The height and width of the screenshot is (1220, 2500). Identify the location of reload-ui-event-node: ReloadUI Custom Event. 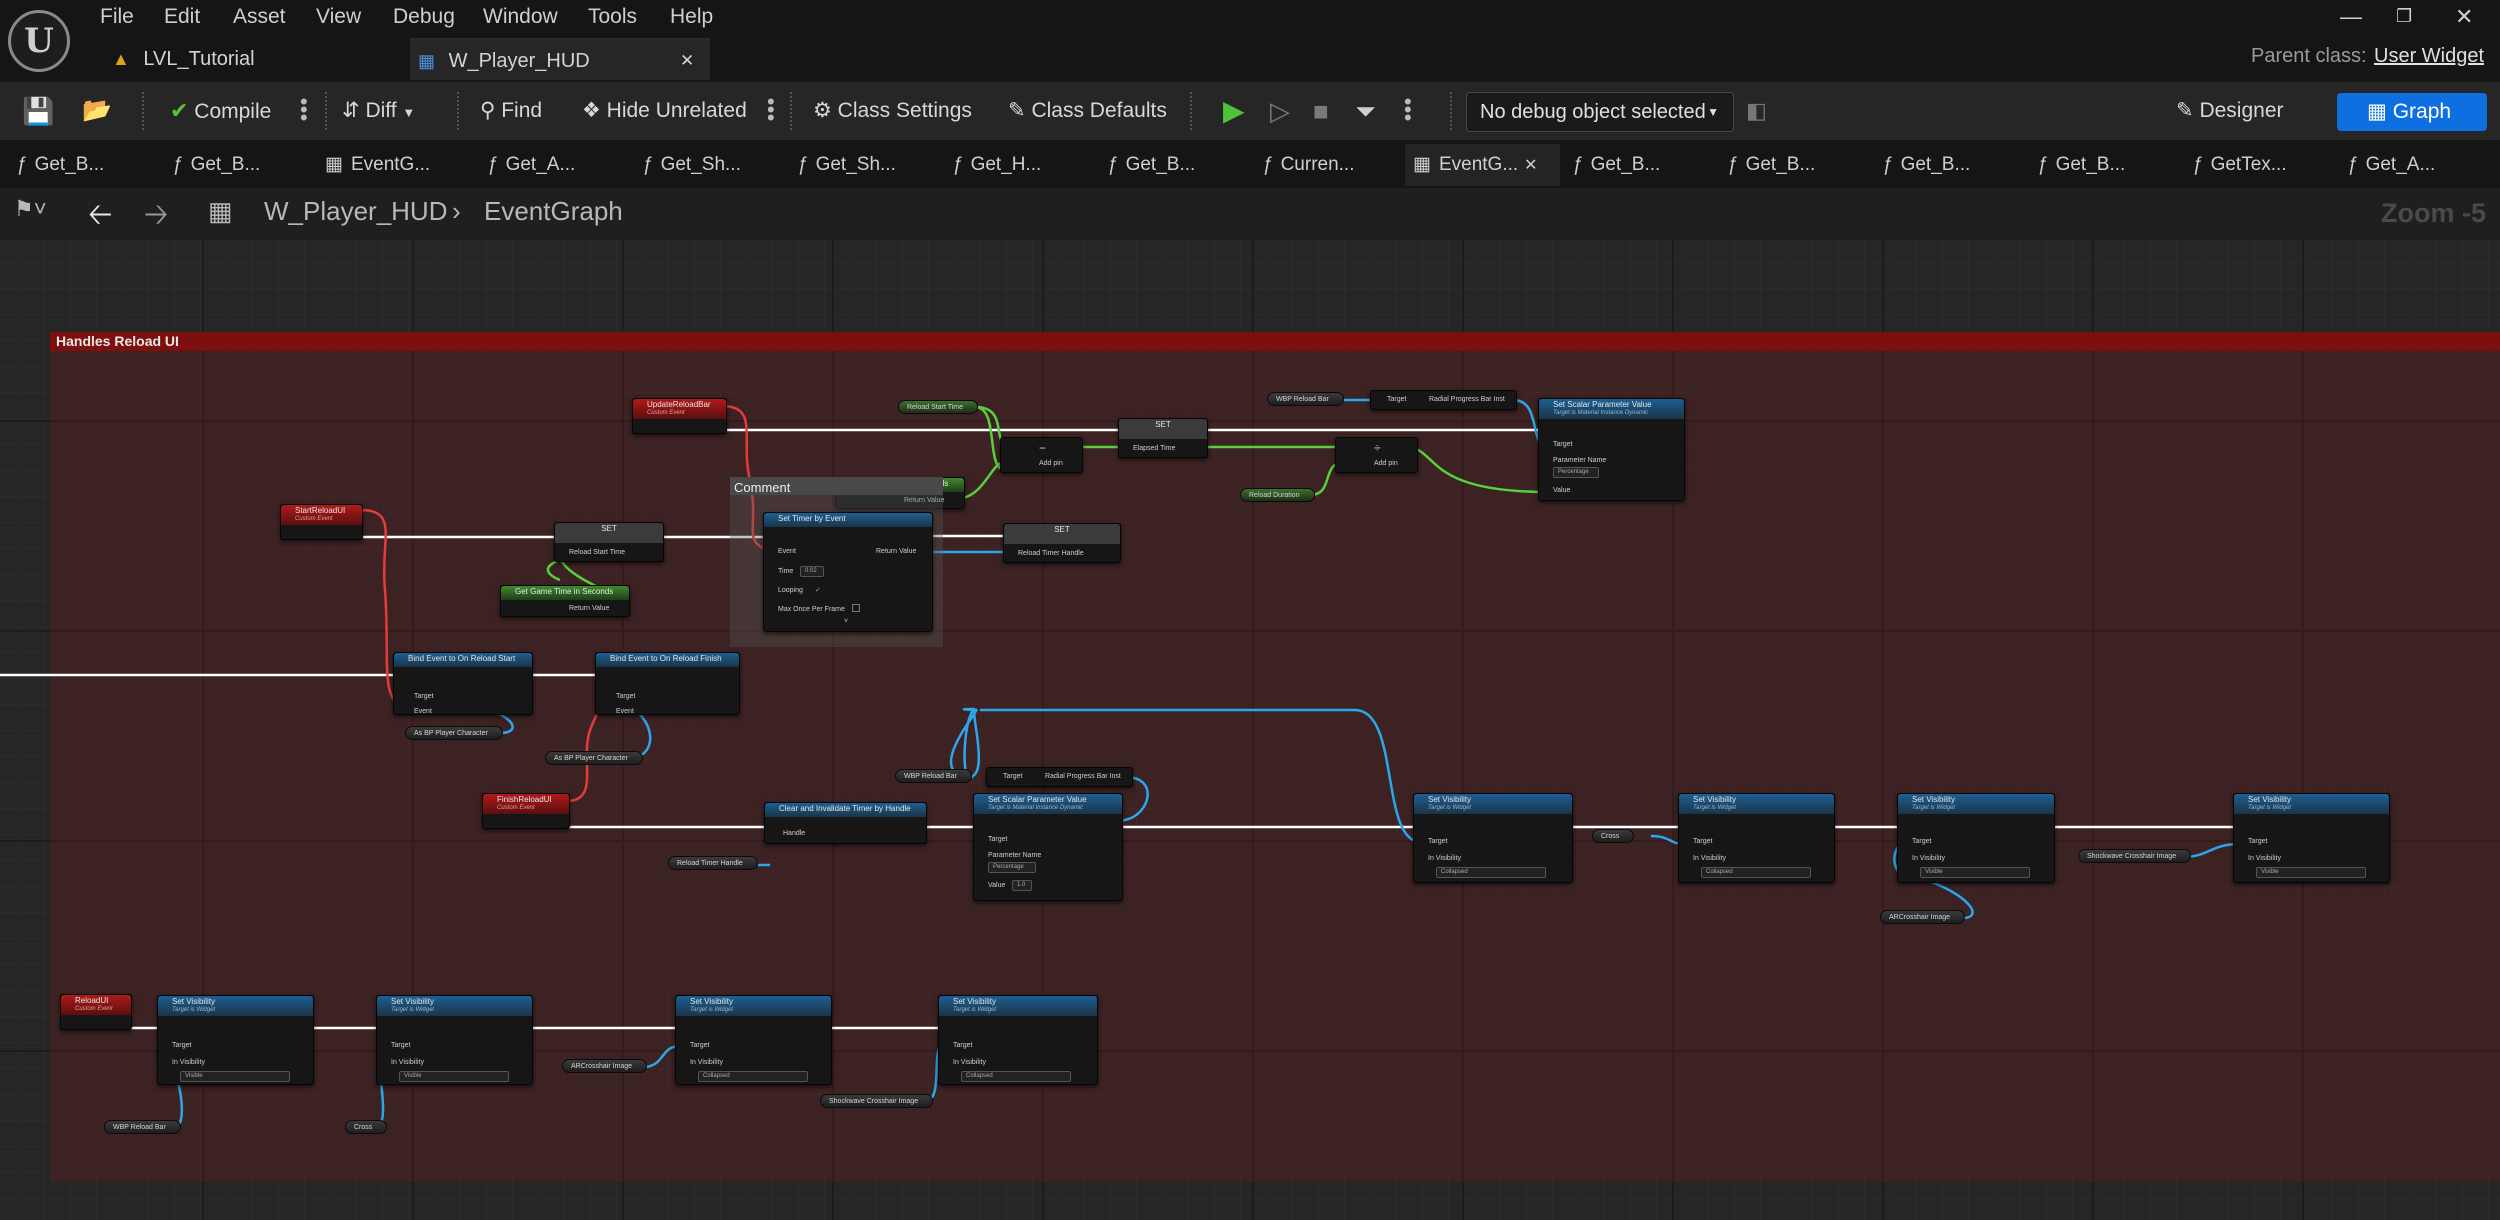
(96, 1012).